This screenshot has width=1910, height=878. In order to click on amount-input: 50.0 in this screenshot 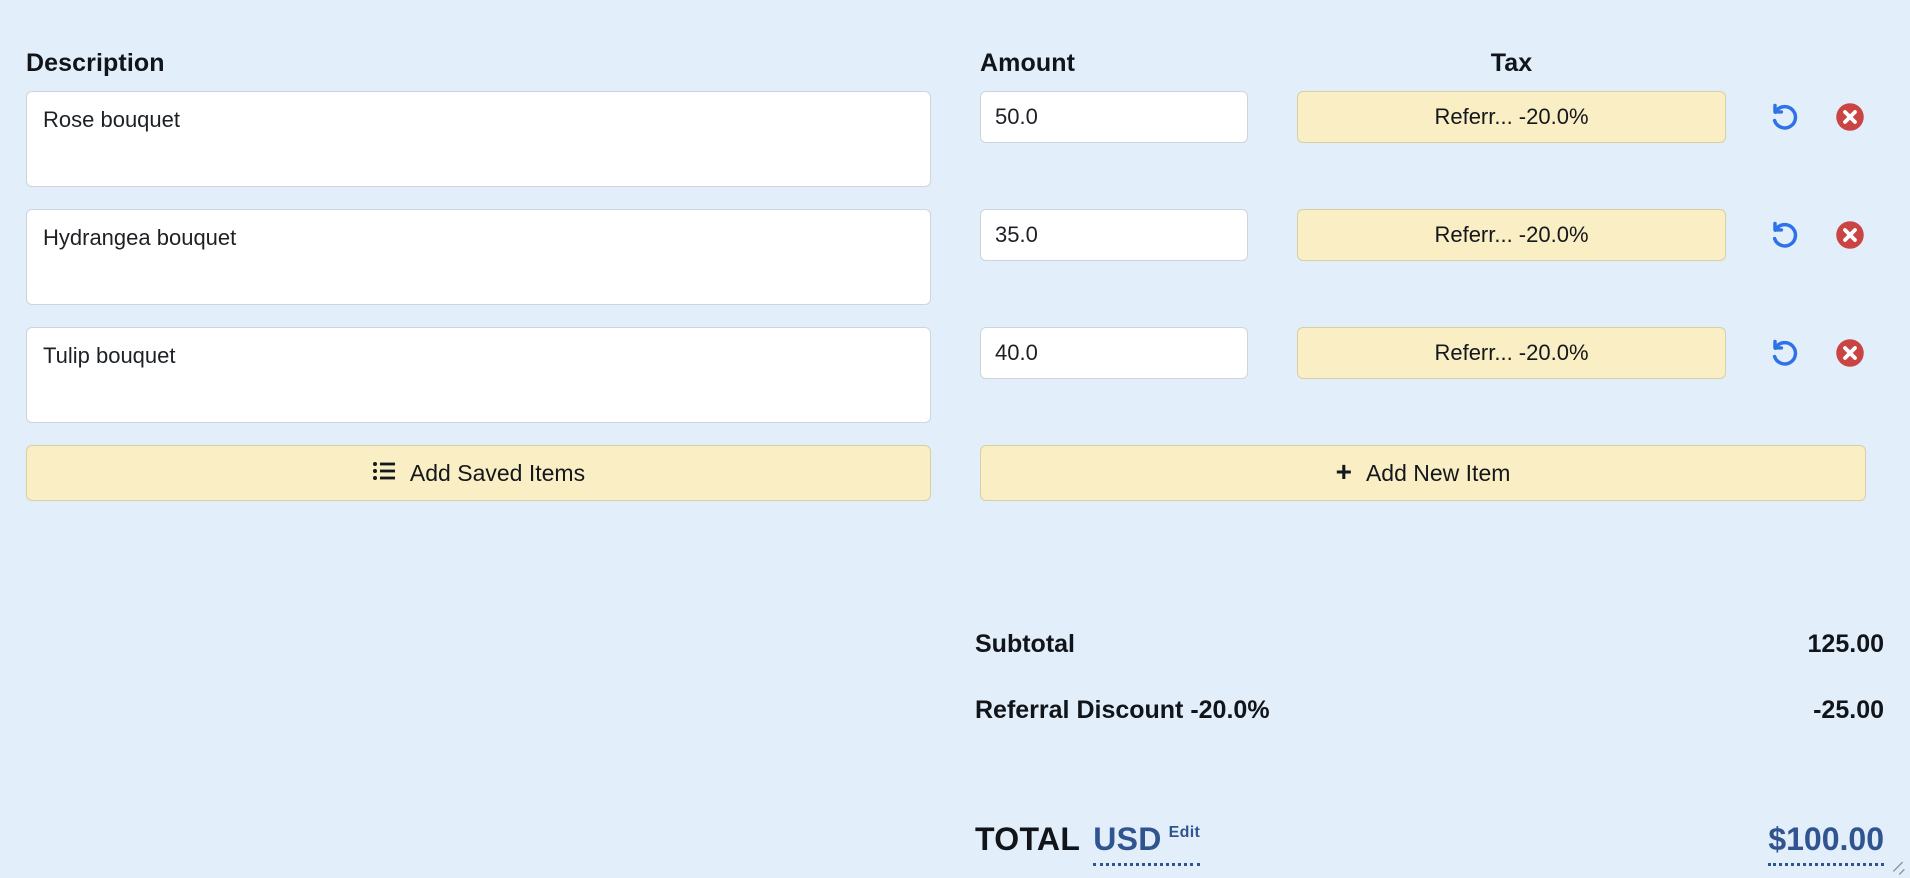, I will do `click(1114, 117)`.